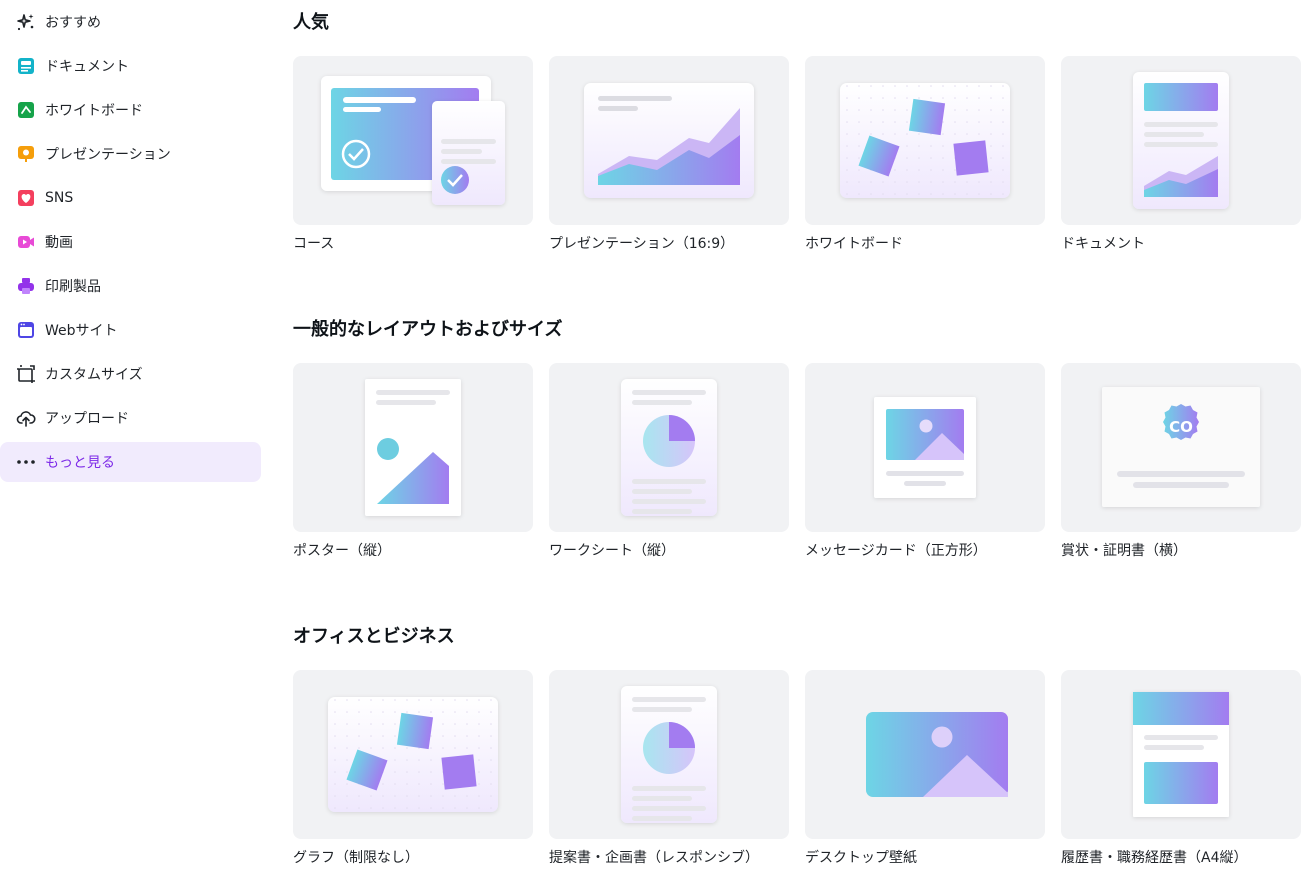 The image size is (1310, 895). Describe the element at coordinates (26, 242) in the screenshot. I see `video-icon` at that location.